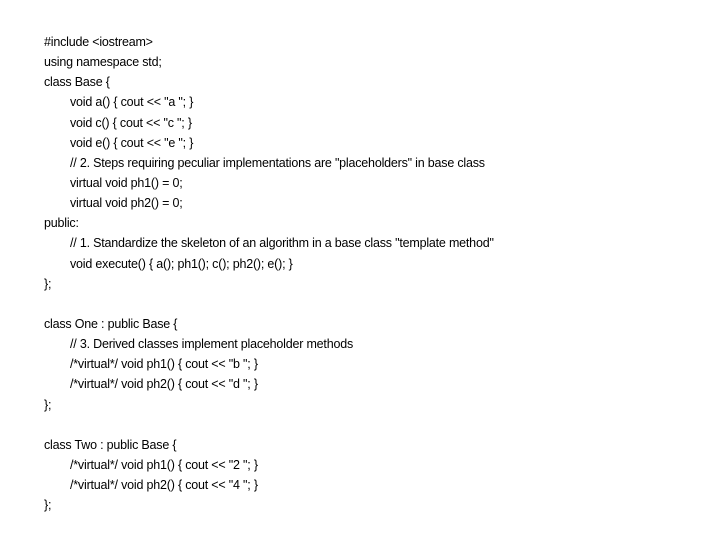  I want to click on code-line: void e() { cout << "e "; }, so click(132, 142).